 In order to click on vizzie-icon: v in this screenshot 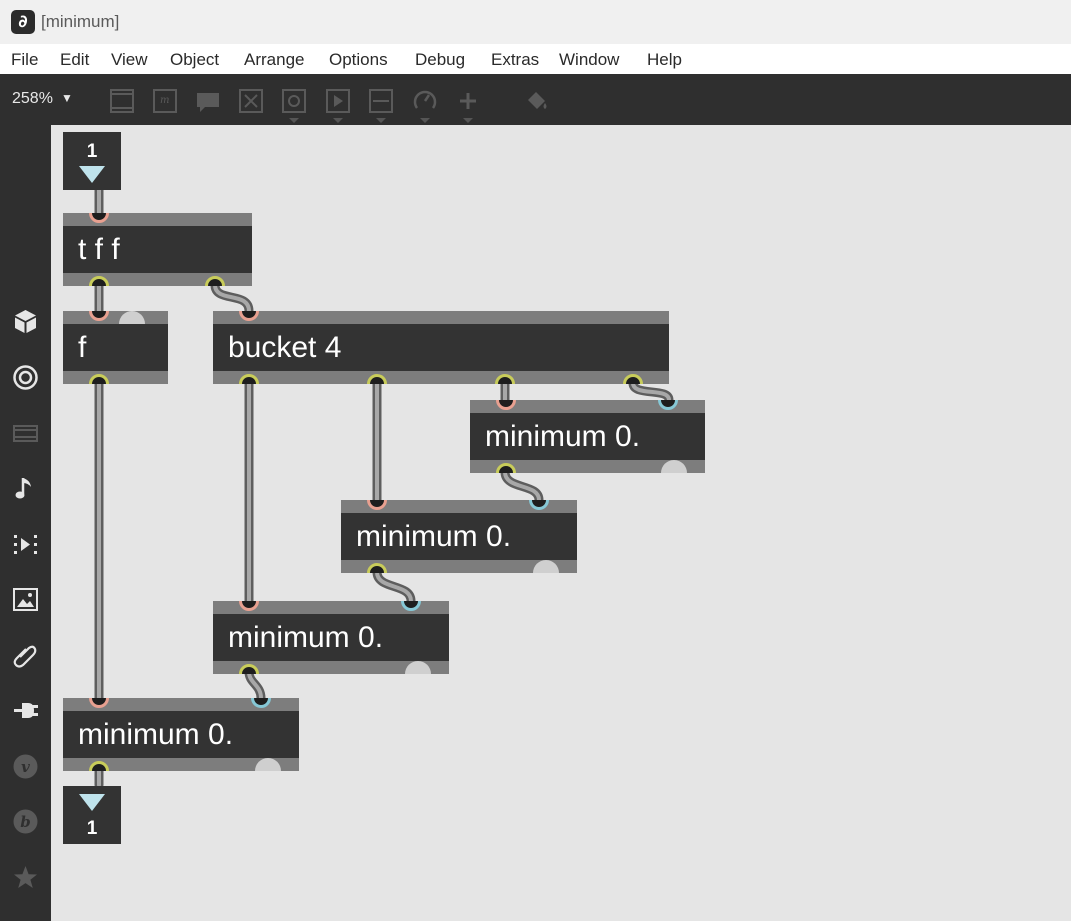, I will do `click(25, 766)`.